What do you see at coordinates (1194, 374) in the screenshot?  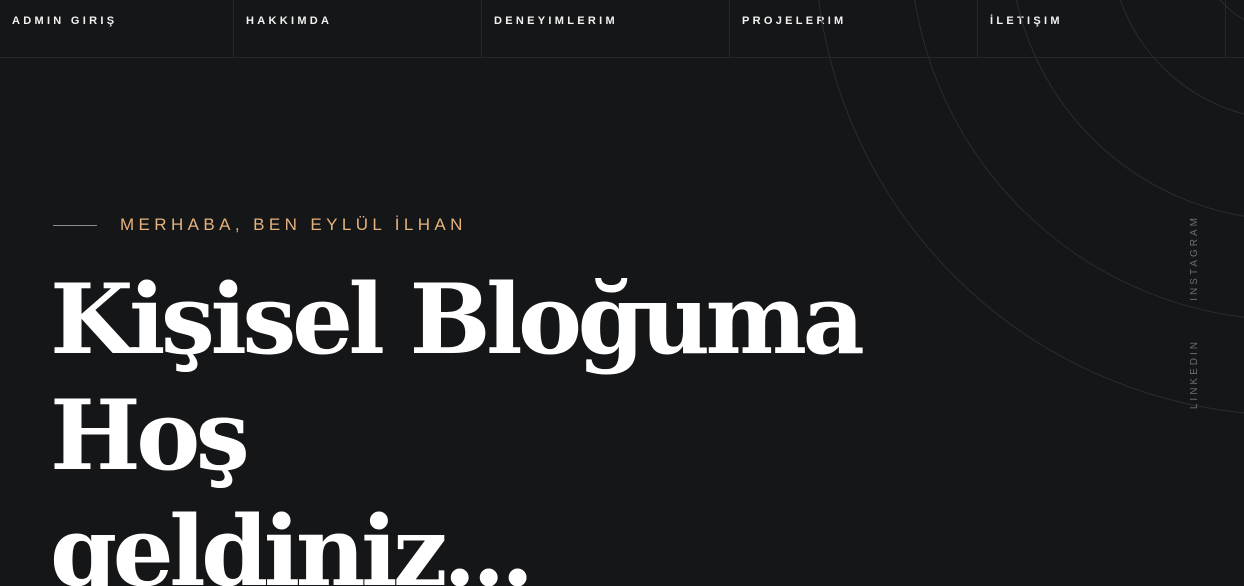 I see `social-link-linkedin: LINKEDIN` at bounding box center [1194, 374].